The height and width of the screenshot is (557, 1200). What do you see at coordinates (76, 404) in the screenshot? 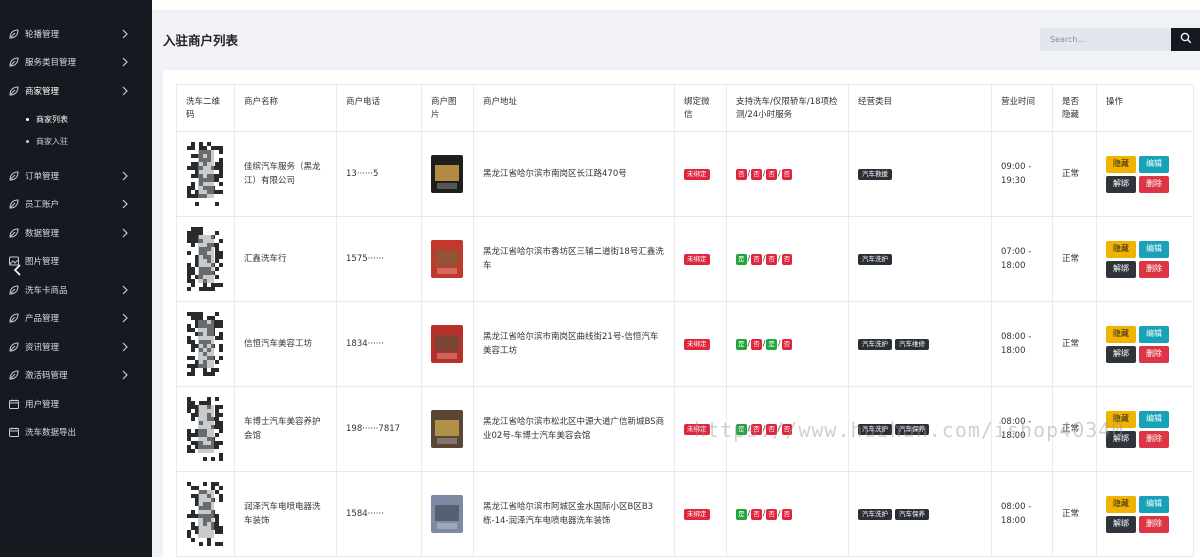
I see `sidebar-item-12: 用户管理` at bounding box center [76, 404].